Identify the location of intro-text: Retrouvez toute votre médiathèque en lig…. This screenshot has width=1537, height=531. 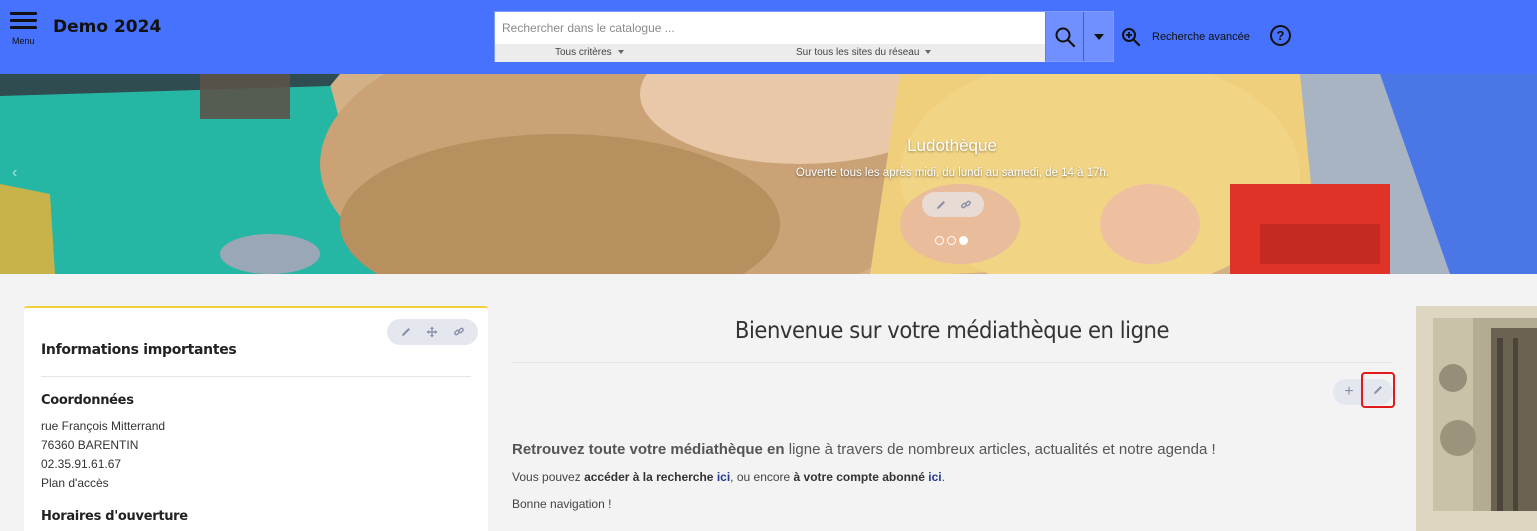
(864, 449).